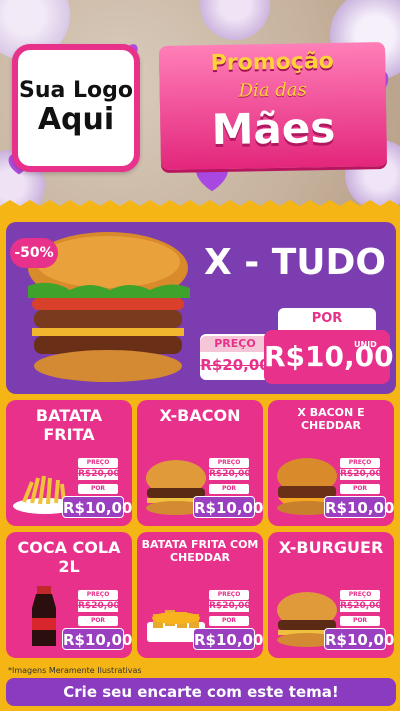 The image size is (400, 711). I want to click on product-card: BATATA FRITA PREÇO R$20,00 POR R$10,00, so click(69, 463).